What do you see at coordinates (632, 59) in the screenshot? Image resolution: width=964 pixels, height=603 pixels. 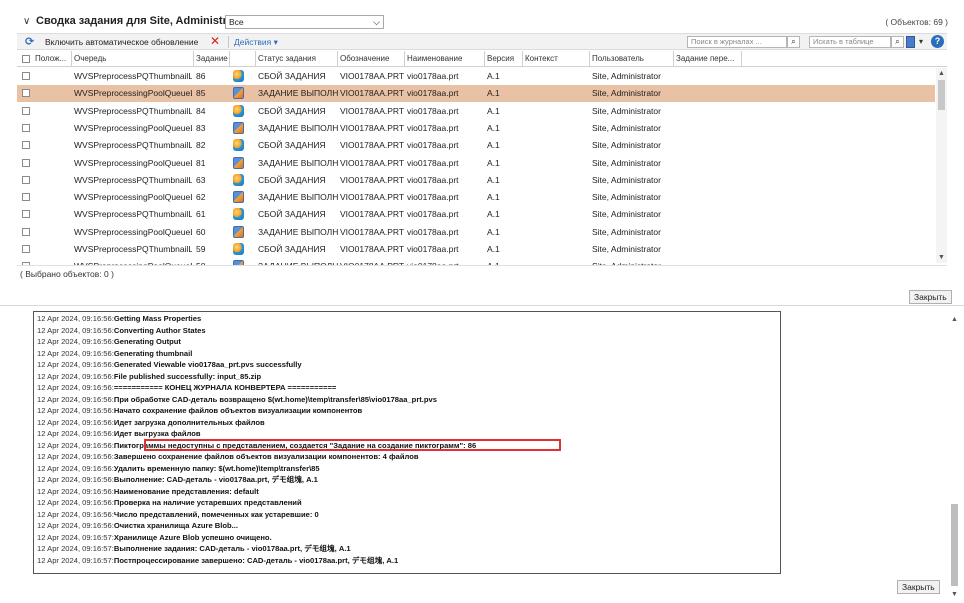 I see `column-header-user: Пользователь` at bounding box center [632, 59].